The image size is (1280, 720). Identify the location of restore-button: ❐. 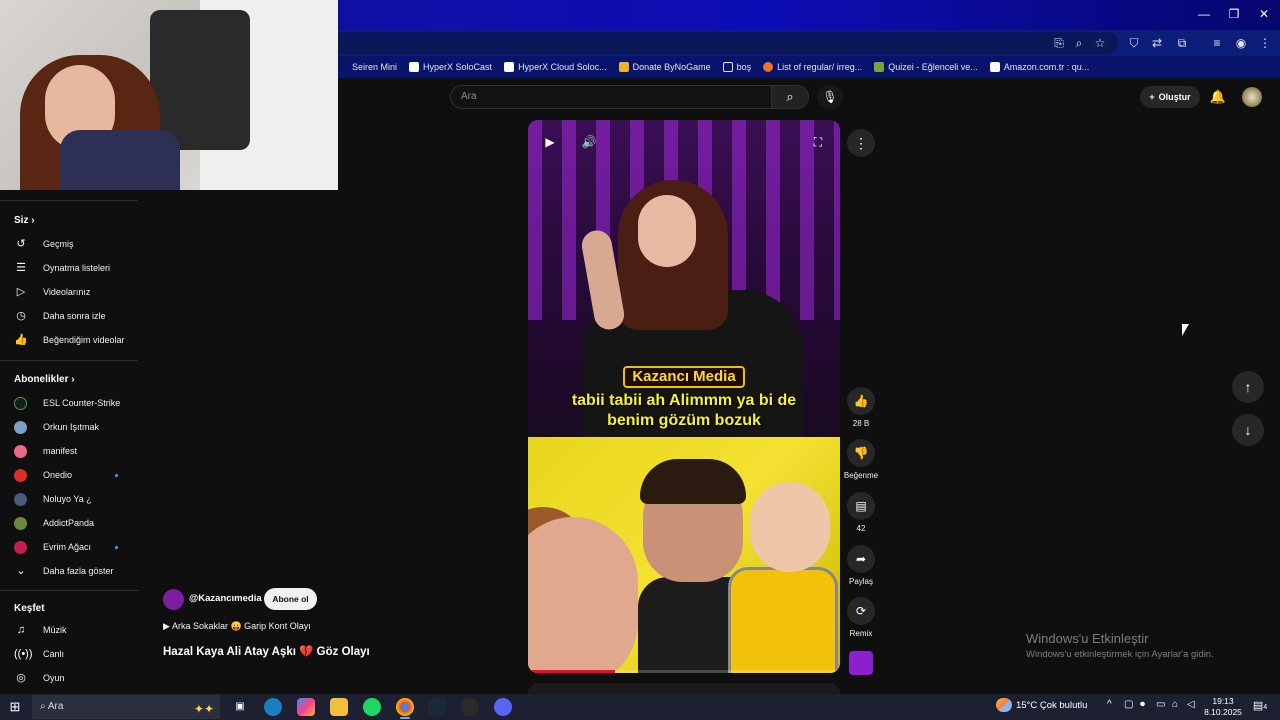
(1234, 14).